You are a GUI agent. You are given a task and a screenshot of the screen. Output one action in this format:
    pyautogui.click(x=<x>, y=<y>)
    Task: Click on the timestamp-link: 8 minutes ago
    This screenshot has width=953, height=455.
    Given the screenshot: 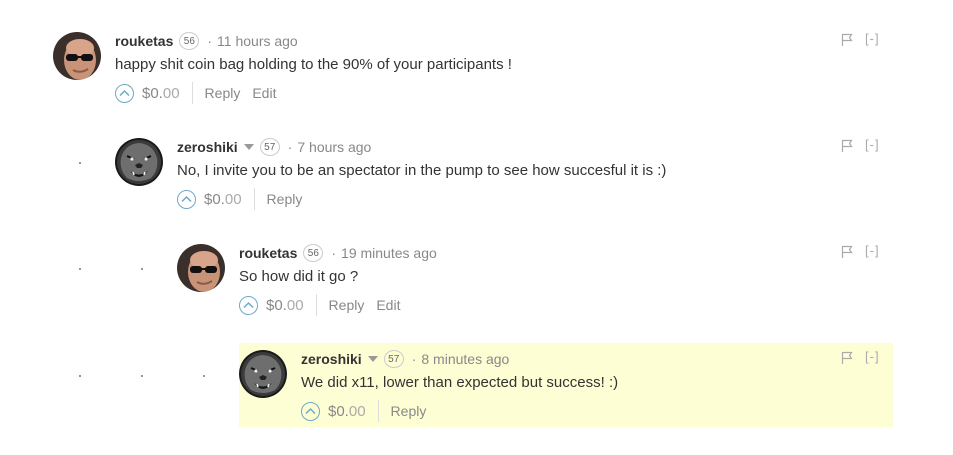 What is the action you would take?
    pyautogui.click(x=465, y=359)
    